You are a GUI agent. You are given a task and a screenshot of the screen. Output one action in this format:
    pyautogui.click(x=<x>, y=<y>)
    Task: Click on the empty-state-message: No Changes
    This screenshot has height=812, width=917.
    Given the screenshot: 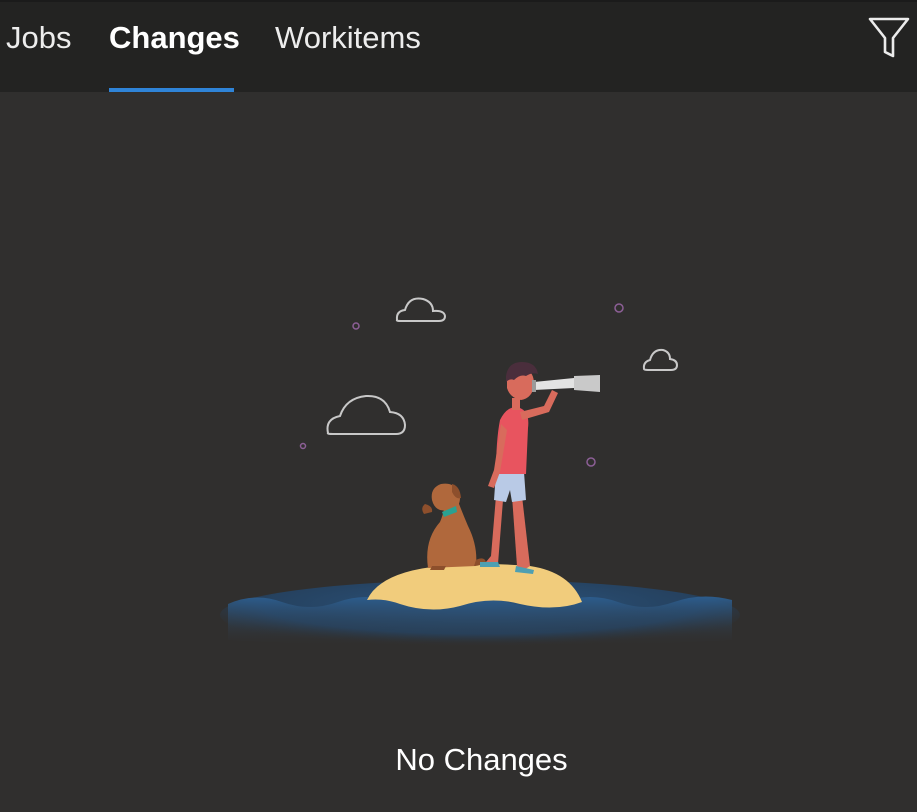 What is the action you would take?
    pyautogui.click(x=481, y=759)
    